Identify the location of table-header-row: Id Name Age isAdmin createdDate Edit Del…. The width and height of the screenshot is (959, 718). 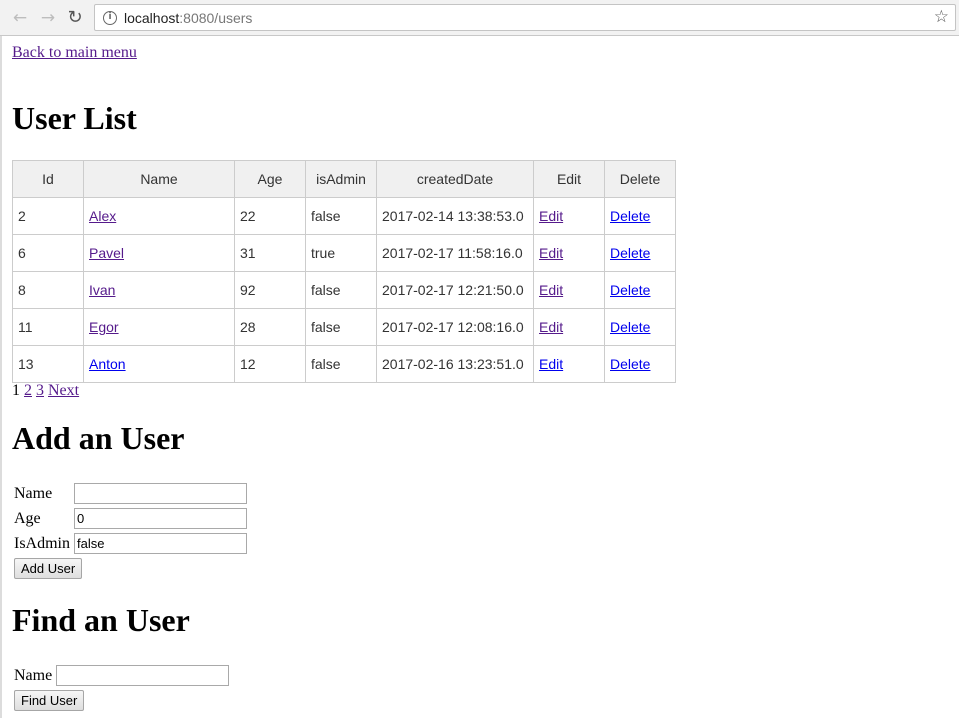
(344, 179).